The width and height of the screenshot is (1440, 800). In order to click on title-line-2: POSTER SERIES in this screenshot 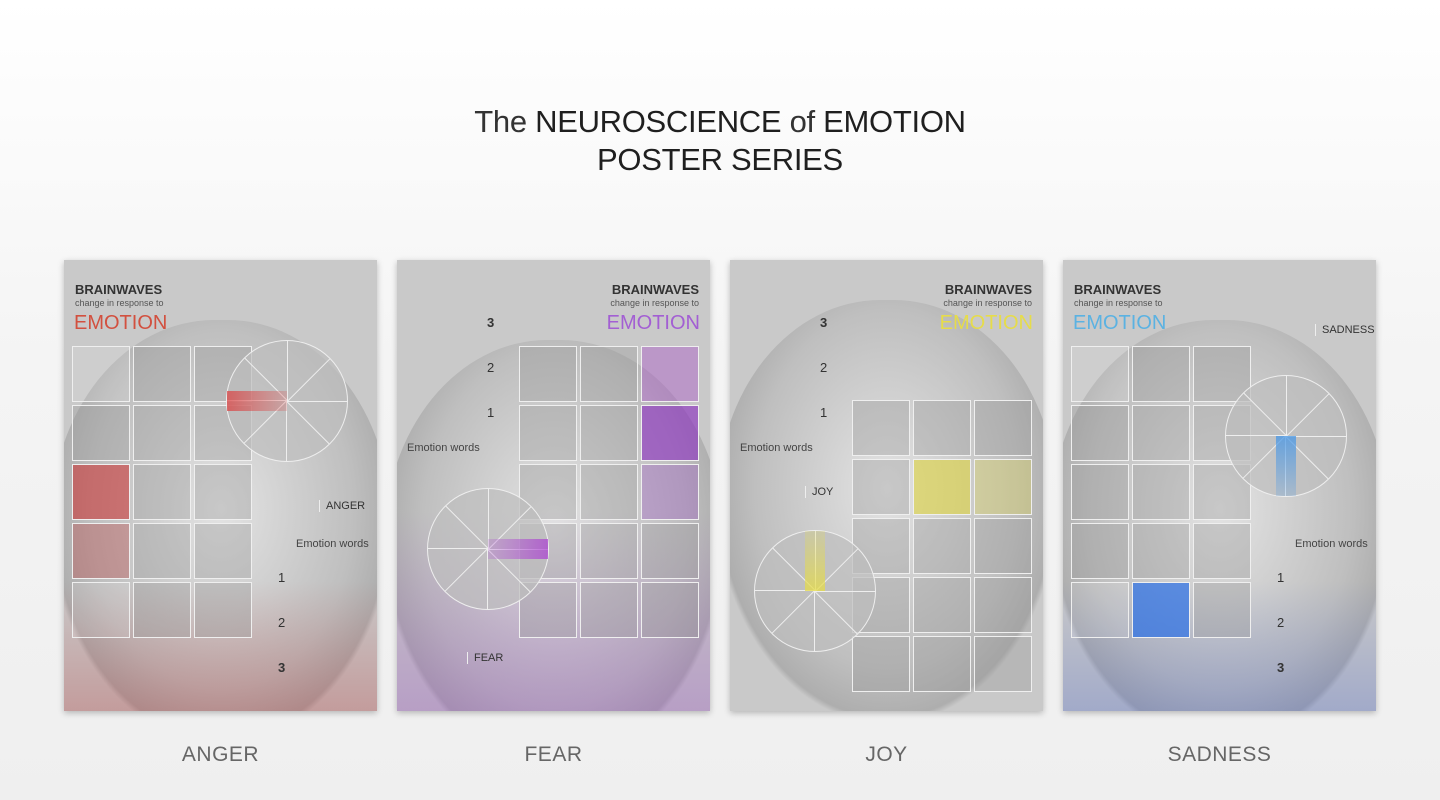, I will do `click(720, 159)`.